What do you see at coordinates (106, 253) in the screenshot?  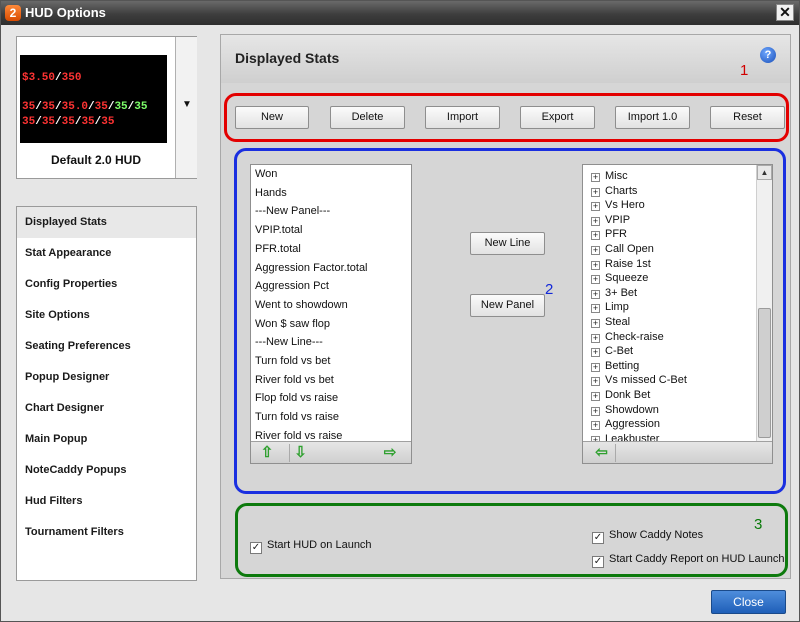 I see `nav-item-stat-appearance: Stat Appearance` at bounding box center [106, 253].